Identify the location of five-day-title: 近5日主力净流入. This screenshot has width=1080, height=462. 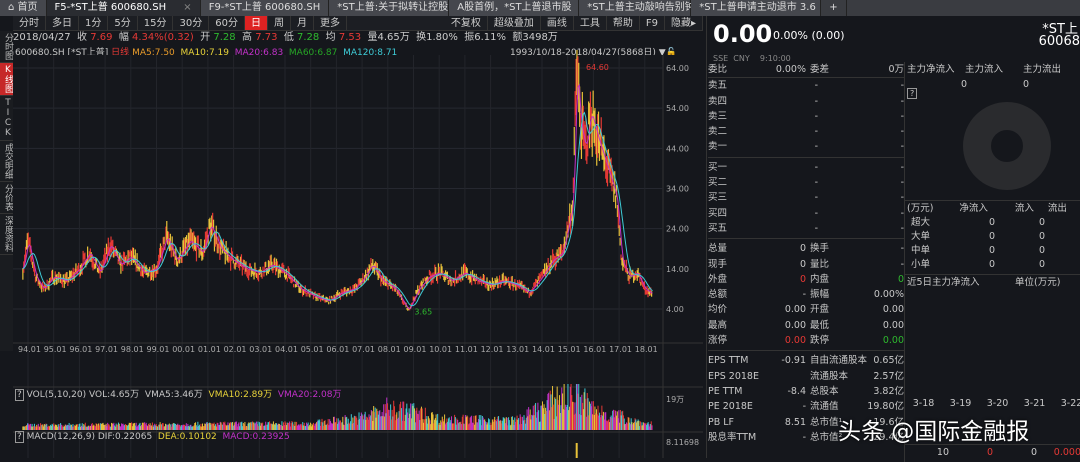
(943, 283).